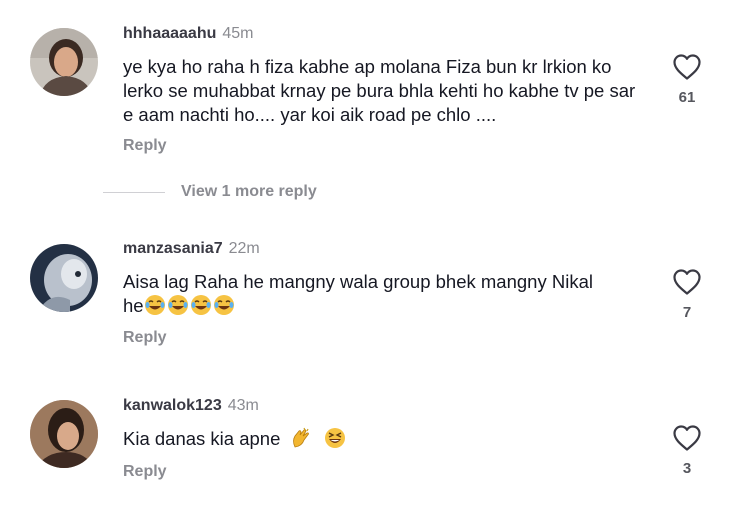  I want to click on view-more-replies: View 1 more reply, so click(210, 192).